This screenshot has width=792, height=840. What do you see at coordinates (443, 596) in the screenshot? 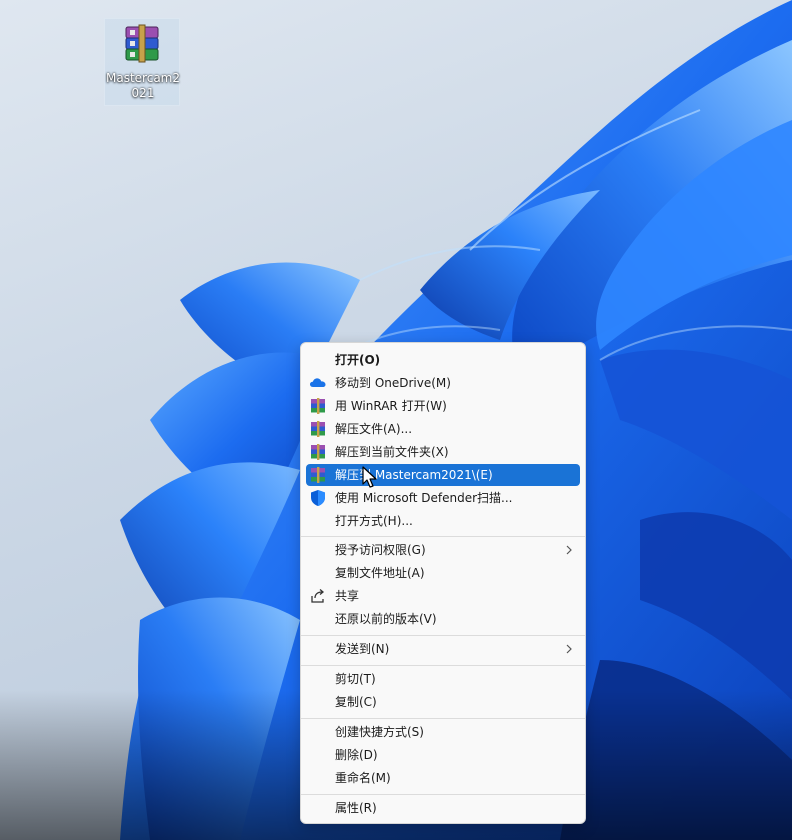
I see `menu-item-share: 共享` at bounding box center [443, 596].